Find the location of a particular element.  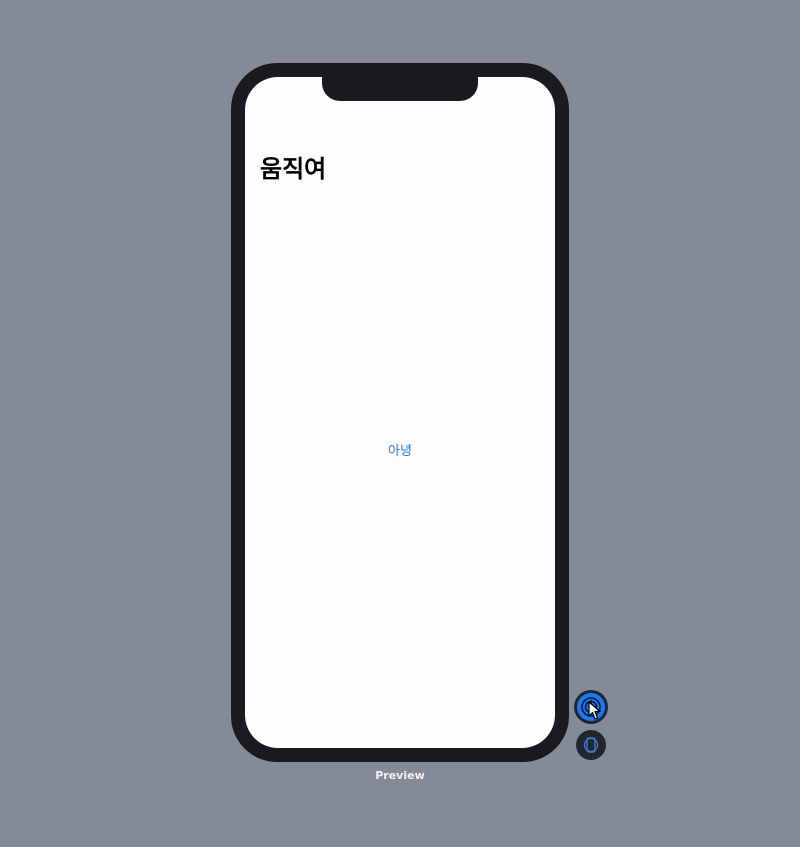

device-settings-button is located at coordinates (591, 745).